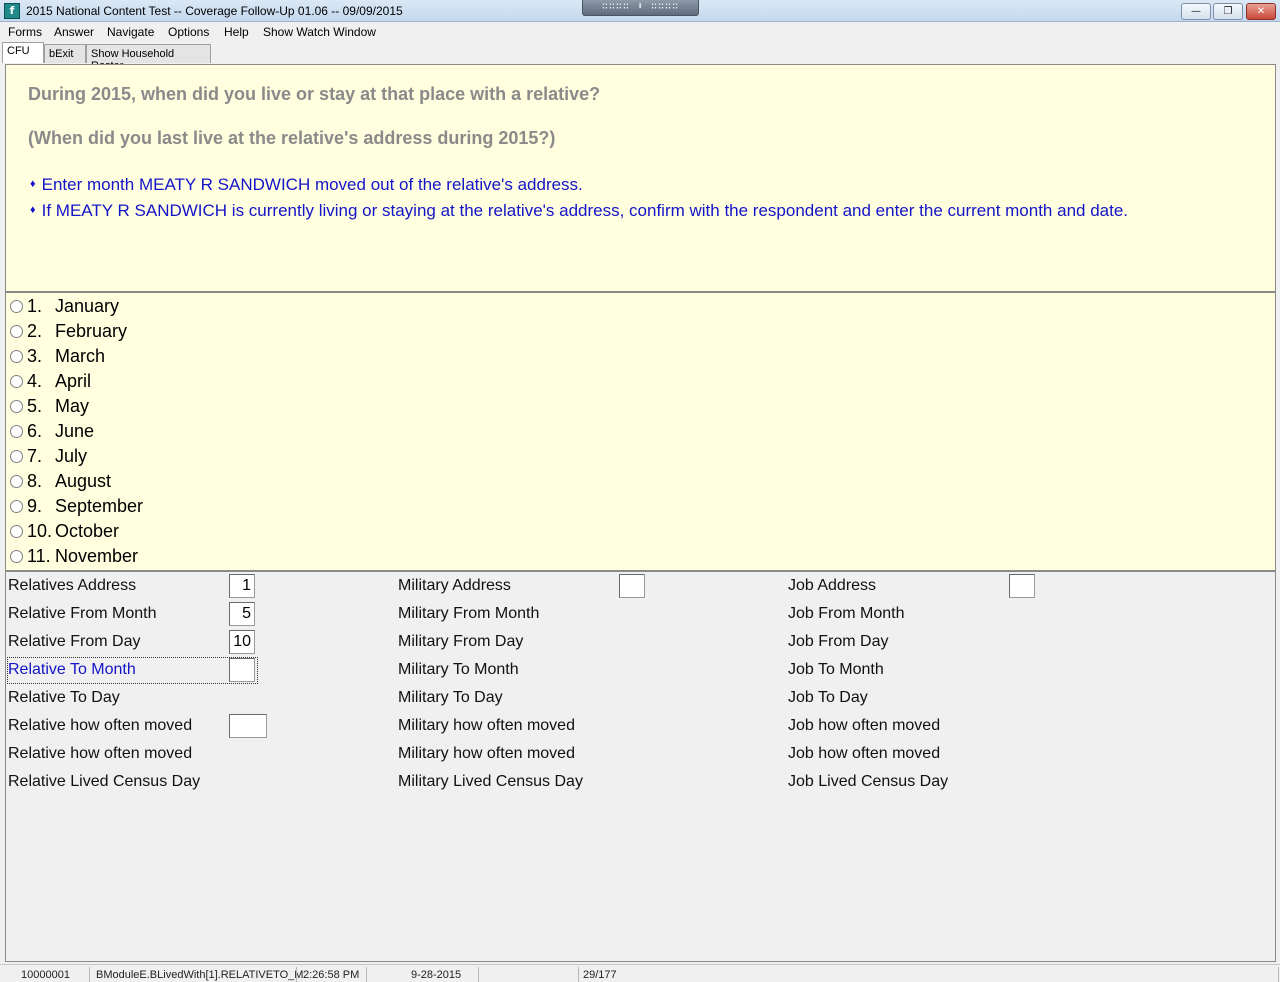 The width and height of the screenshot is (1280, 982). I want to click on option-label: November, so click(97, 556).